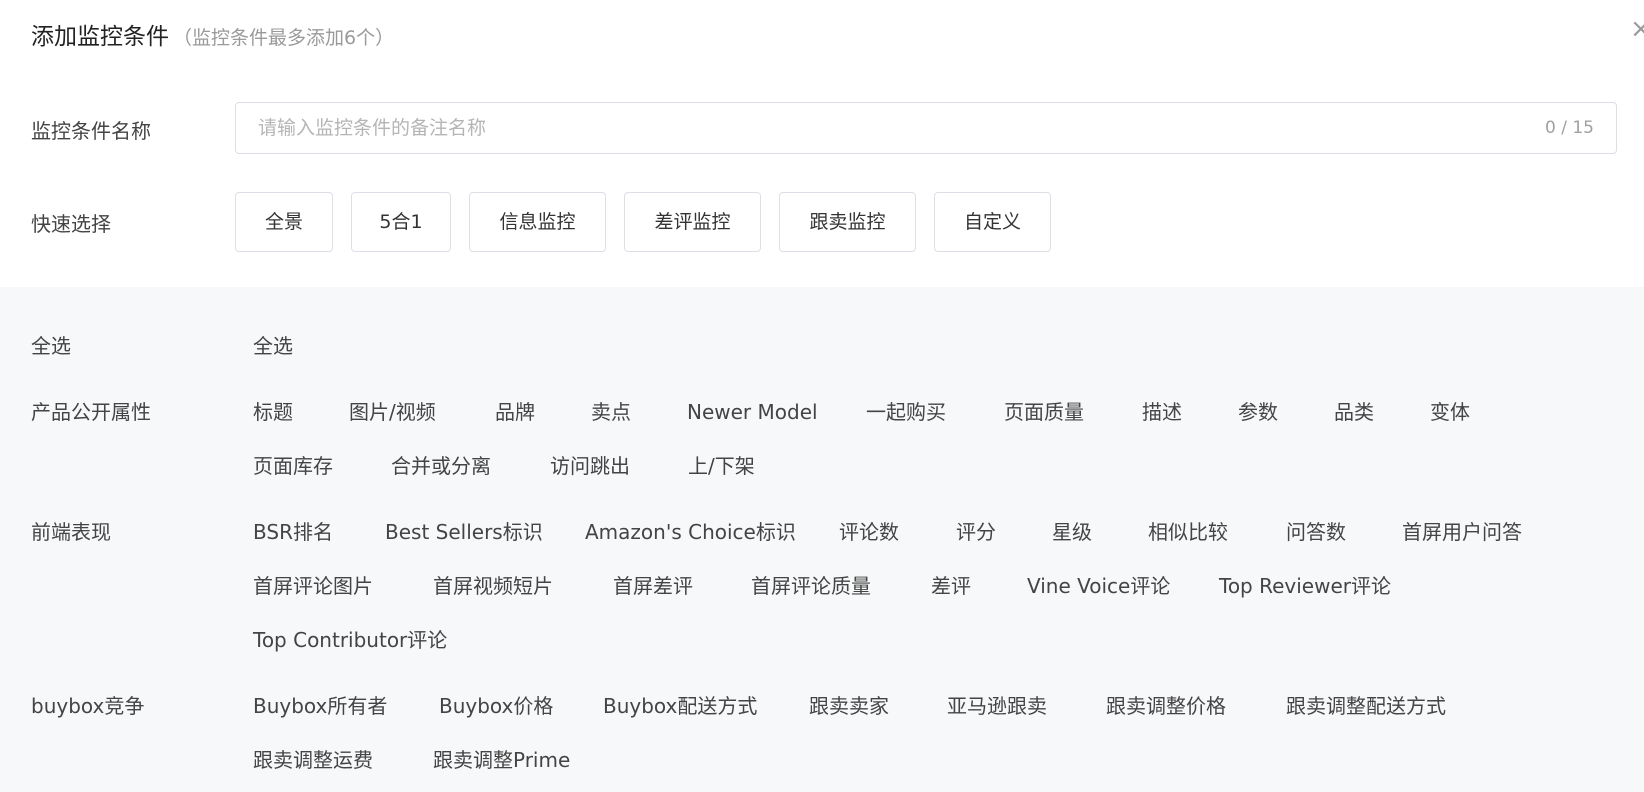 Image resolution: width=1644 pixels, height=792 pixels. Describe the element at coordinates (721, 466) in the screenshot. I see `option-listing-status: 上/下架` at that location.